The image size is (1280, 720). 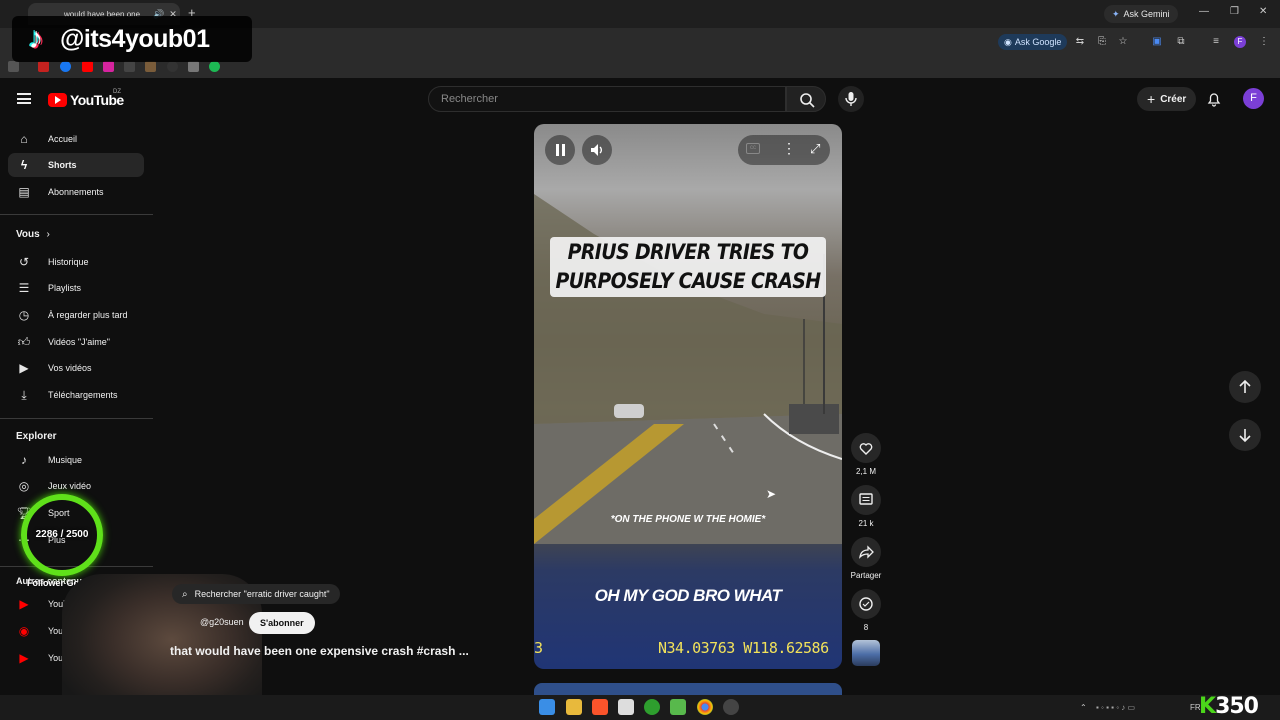 I want to click on restore-icon: ❐, so click(x=1234, y=11).